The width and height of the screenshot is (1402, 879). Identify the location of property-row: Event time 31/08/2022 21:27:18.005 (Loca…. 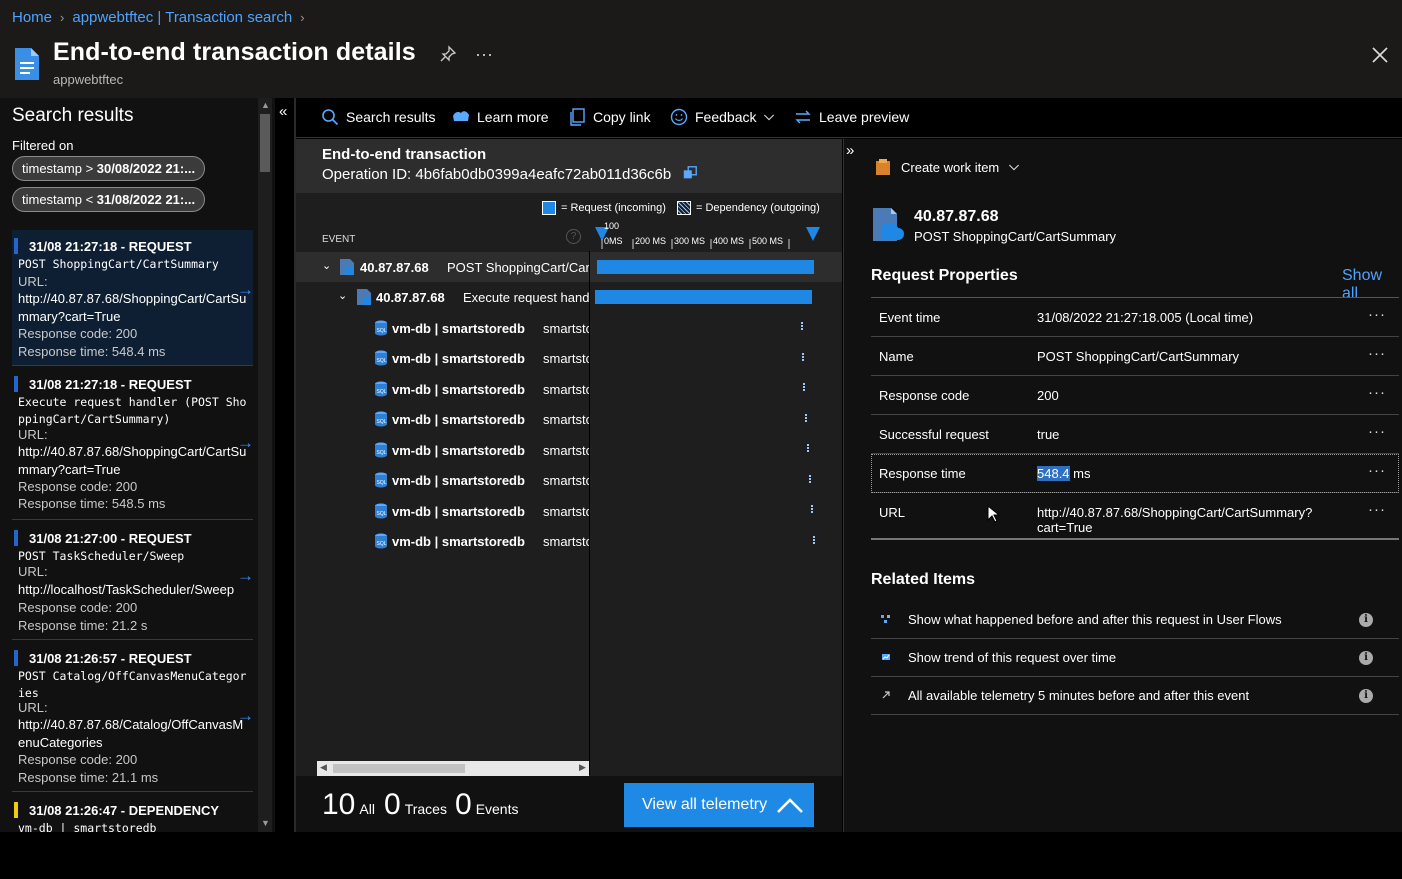
(1135, 317).